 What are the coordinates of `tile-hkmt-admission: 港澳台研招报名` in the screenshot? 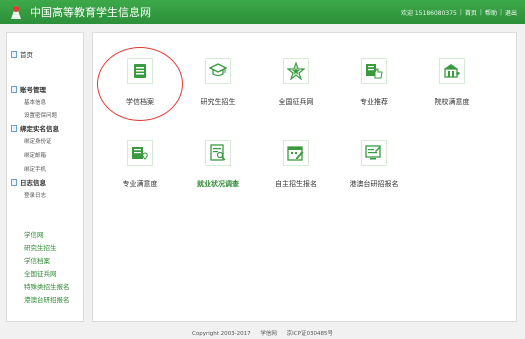 It's located at (374, 164).